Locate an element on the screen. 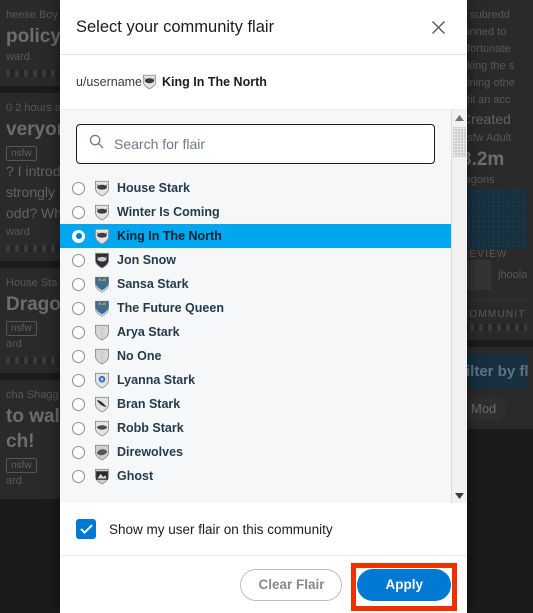 Image resolution: width=533 pixels, height=613 pixels. flair-option-ghost: Ghost is located at coordinates (255, 476).